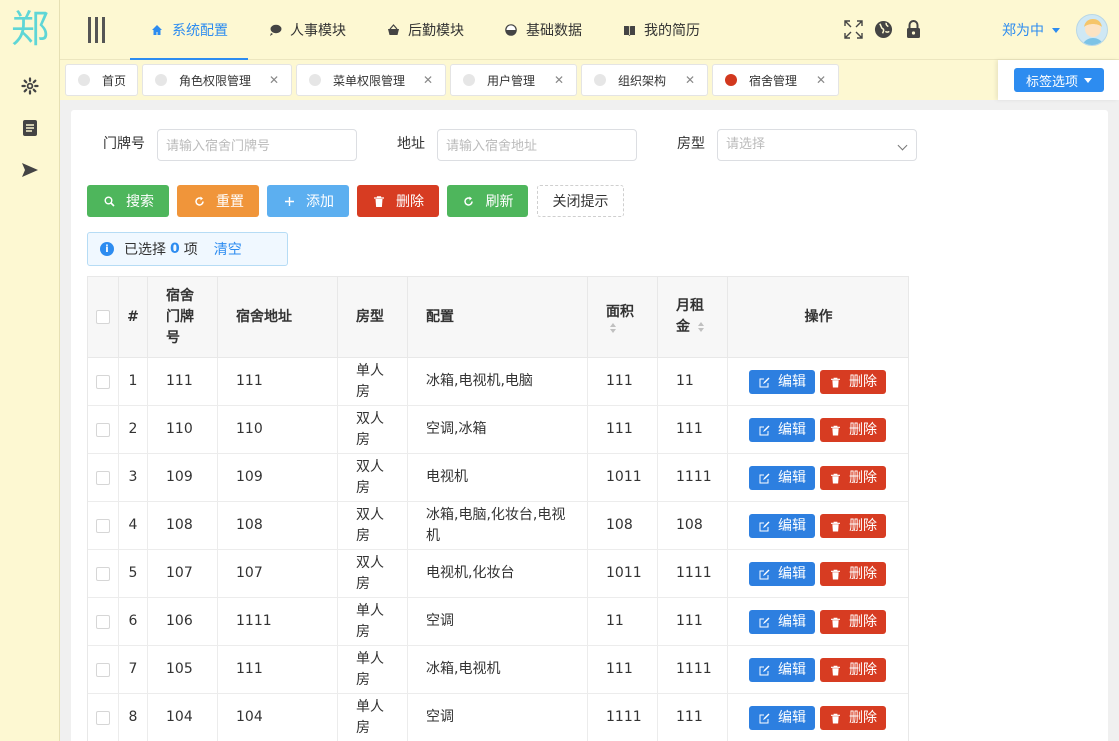 The height and width of the screenshot is (741, 1119). Describe the element at coordinates (183, 669) in the screenshot. I see `row-door: 105` at that location.